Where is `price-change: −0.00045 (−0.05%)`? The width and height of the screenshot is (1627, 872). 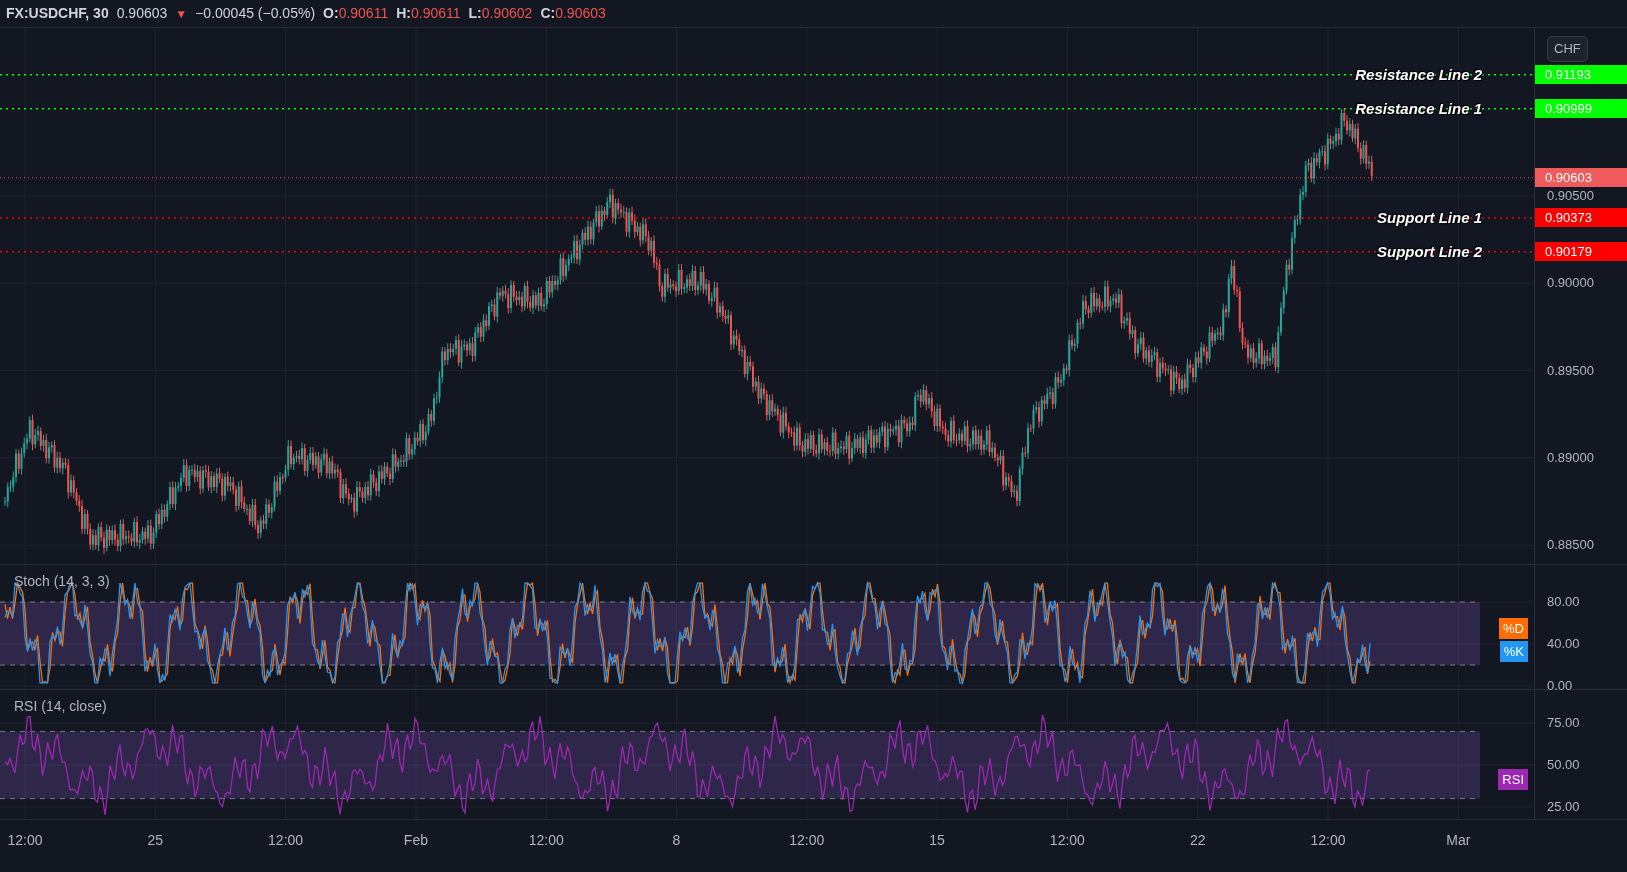 price-change: −0.00045 (−0.05%) is located at coordinates (255, 13).